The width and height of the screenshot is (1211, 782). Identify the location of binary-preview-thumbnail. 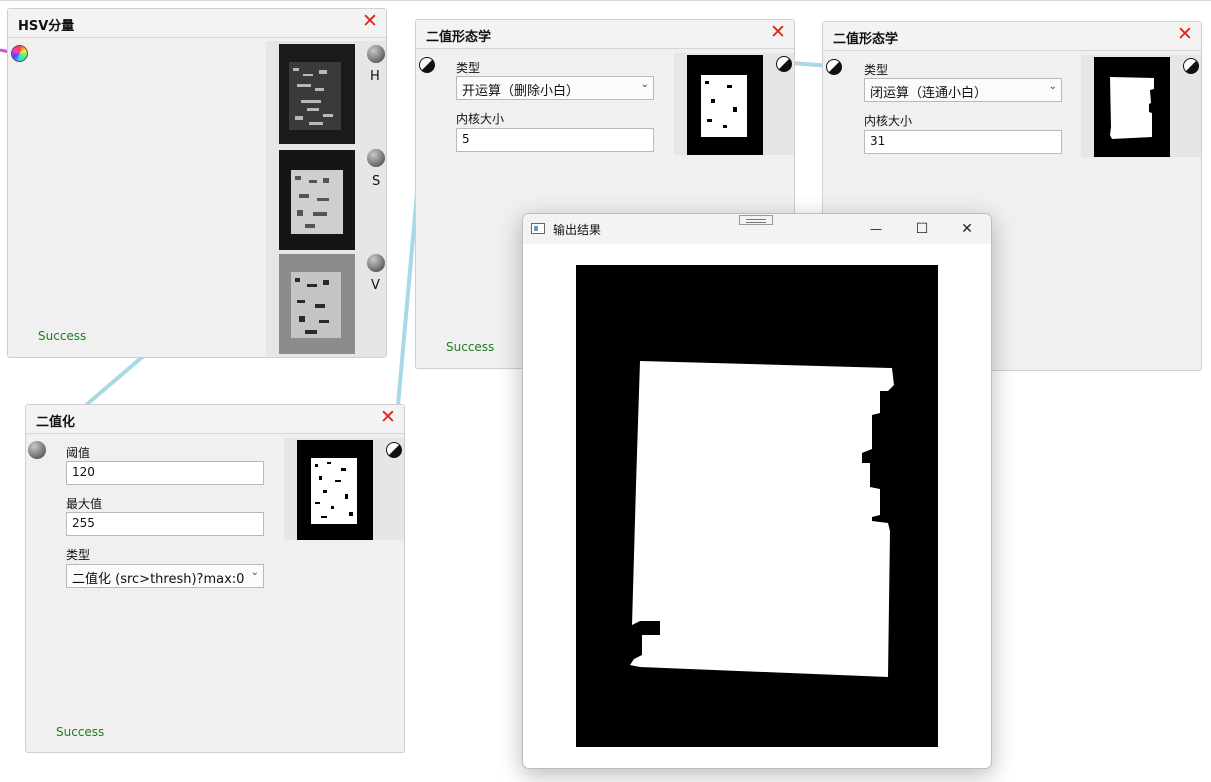
(335, 490).